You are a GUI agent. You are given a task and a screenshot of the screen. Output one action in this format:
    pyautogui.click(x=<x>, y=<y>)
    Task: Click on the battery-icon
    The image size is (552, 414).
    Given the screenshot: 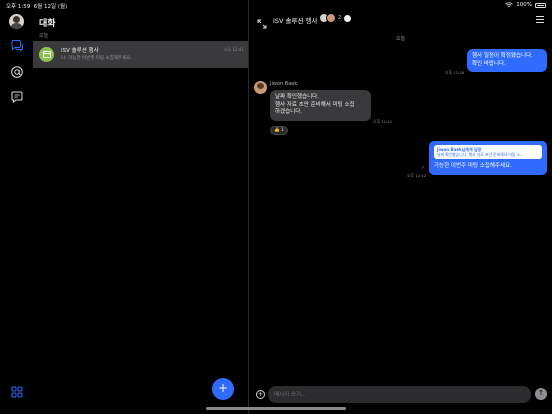 What is the action you would take?
    pyautogui.click(x=540, y=5)
    